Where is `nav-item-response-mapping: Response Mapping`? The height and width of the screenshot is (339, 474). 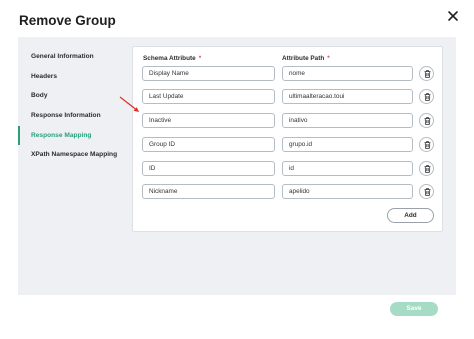
nav-item-response-mapping: Response Mapping is located at coordinates (74, 136).